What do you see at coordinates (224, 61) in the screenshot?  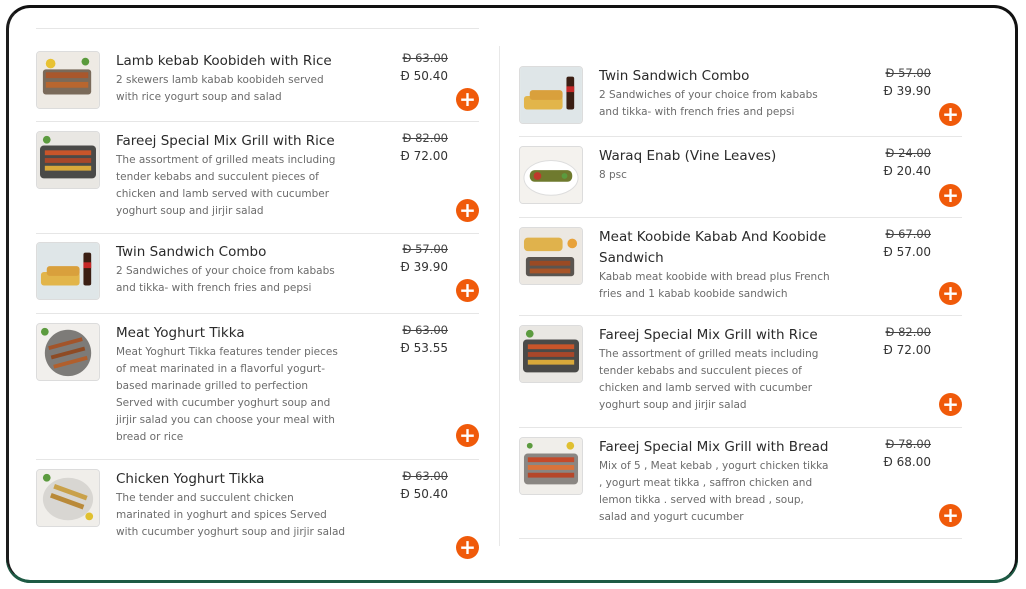 I see `item-name: Lamb kebab Koobideh with Rice` at bounding box center [224, 61].